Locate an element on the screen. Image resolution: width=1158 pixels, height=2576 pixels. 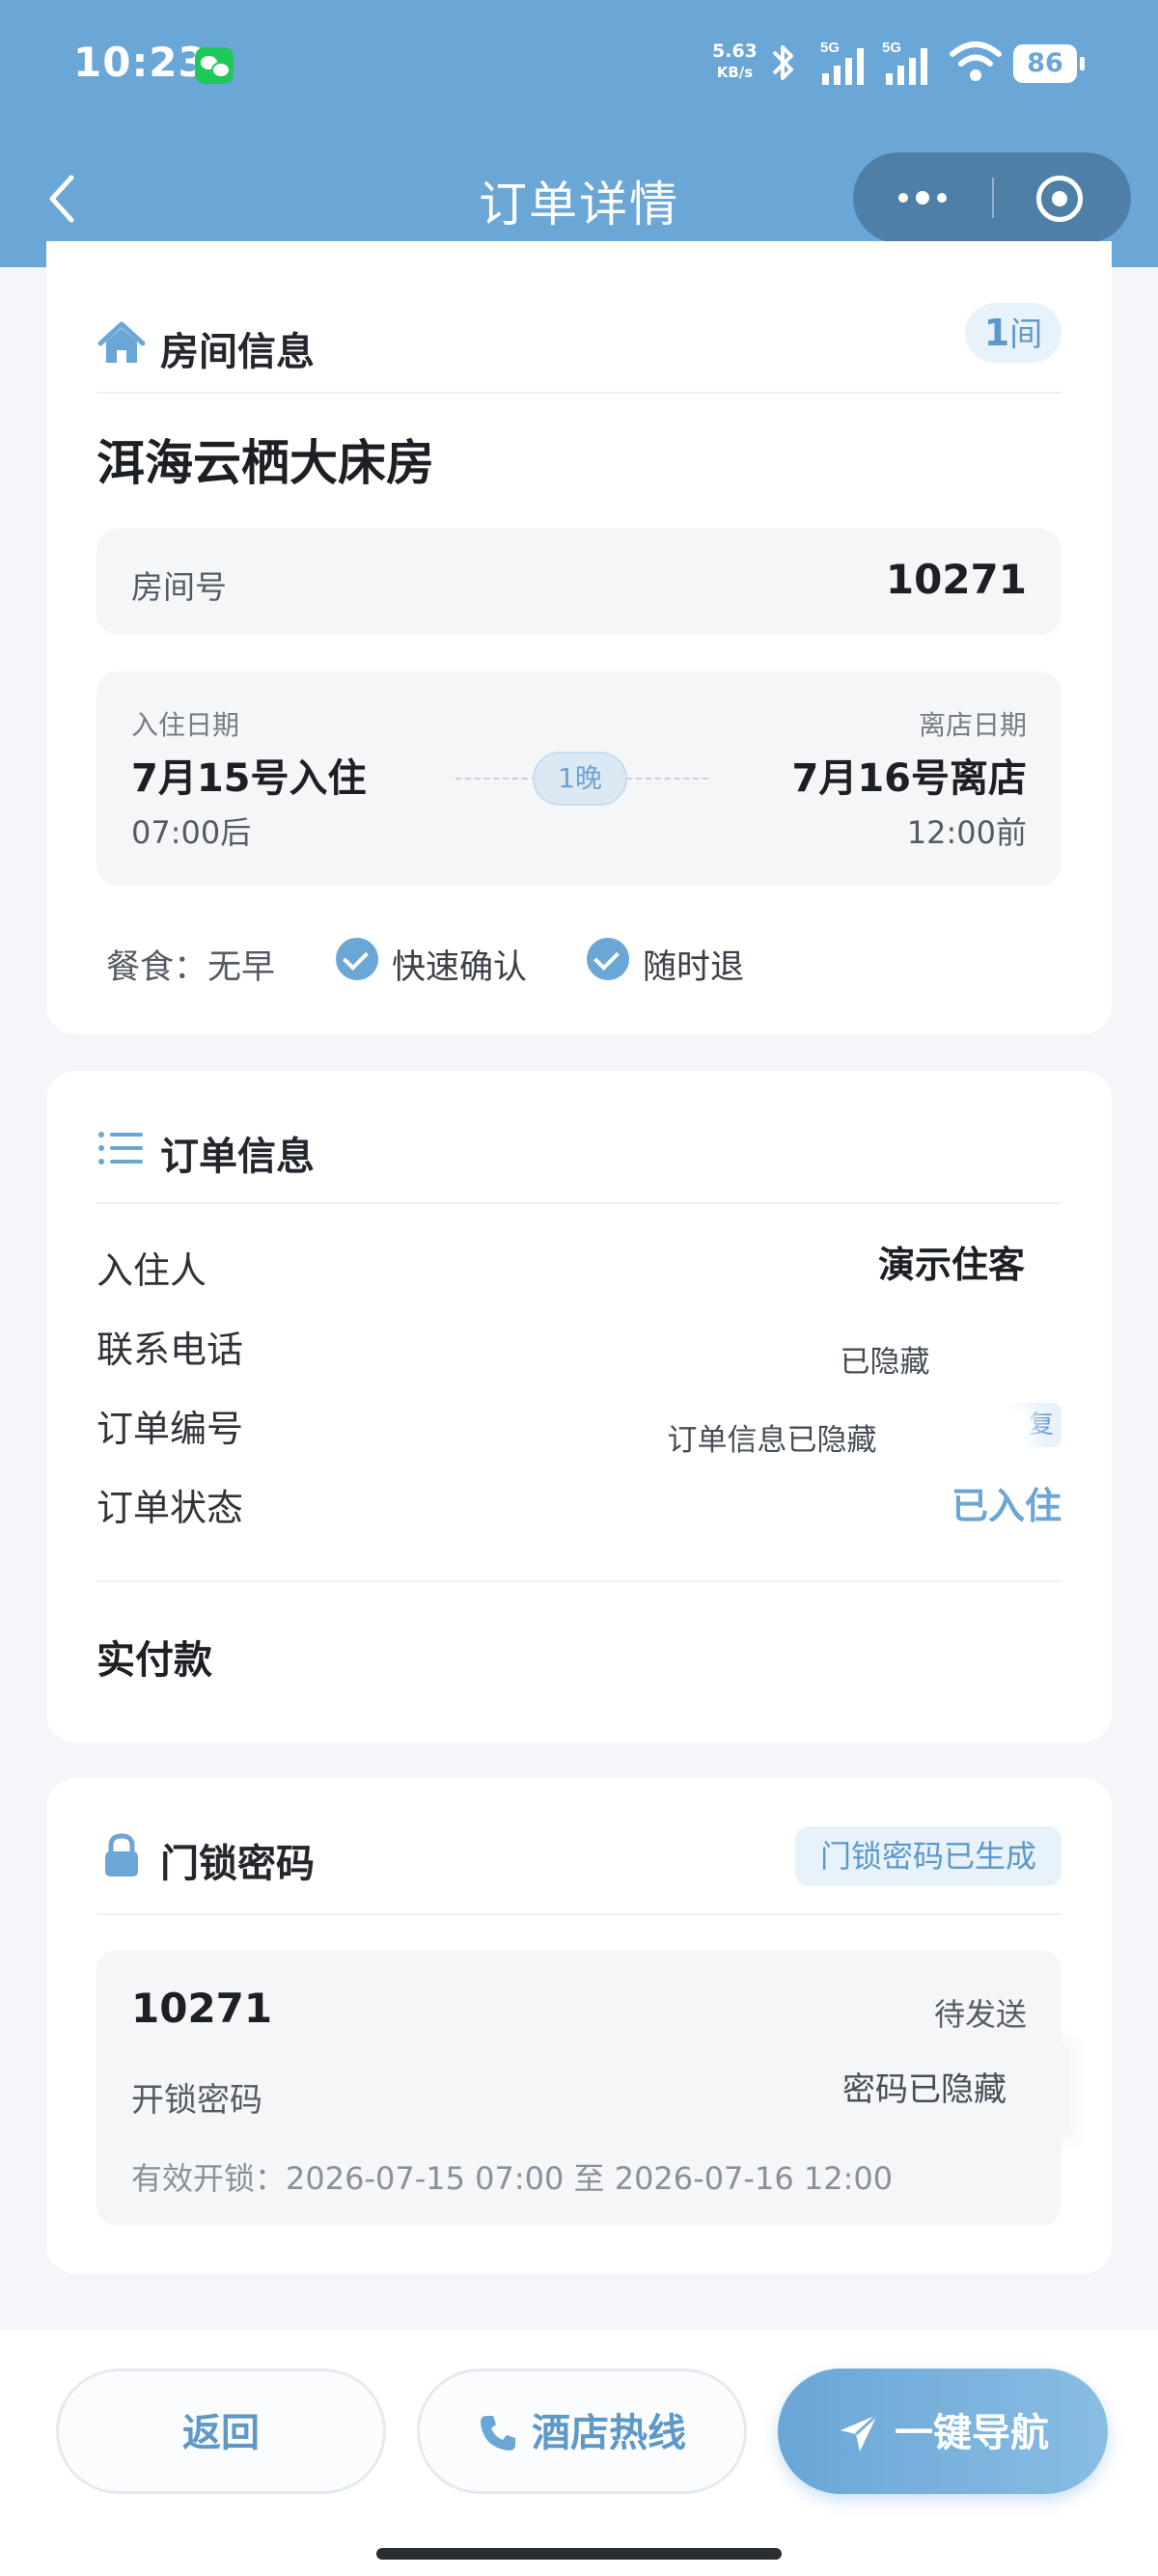
hotel-hotline-button: 酒店热线 is located at coordinates (582, 2432).